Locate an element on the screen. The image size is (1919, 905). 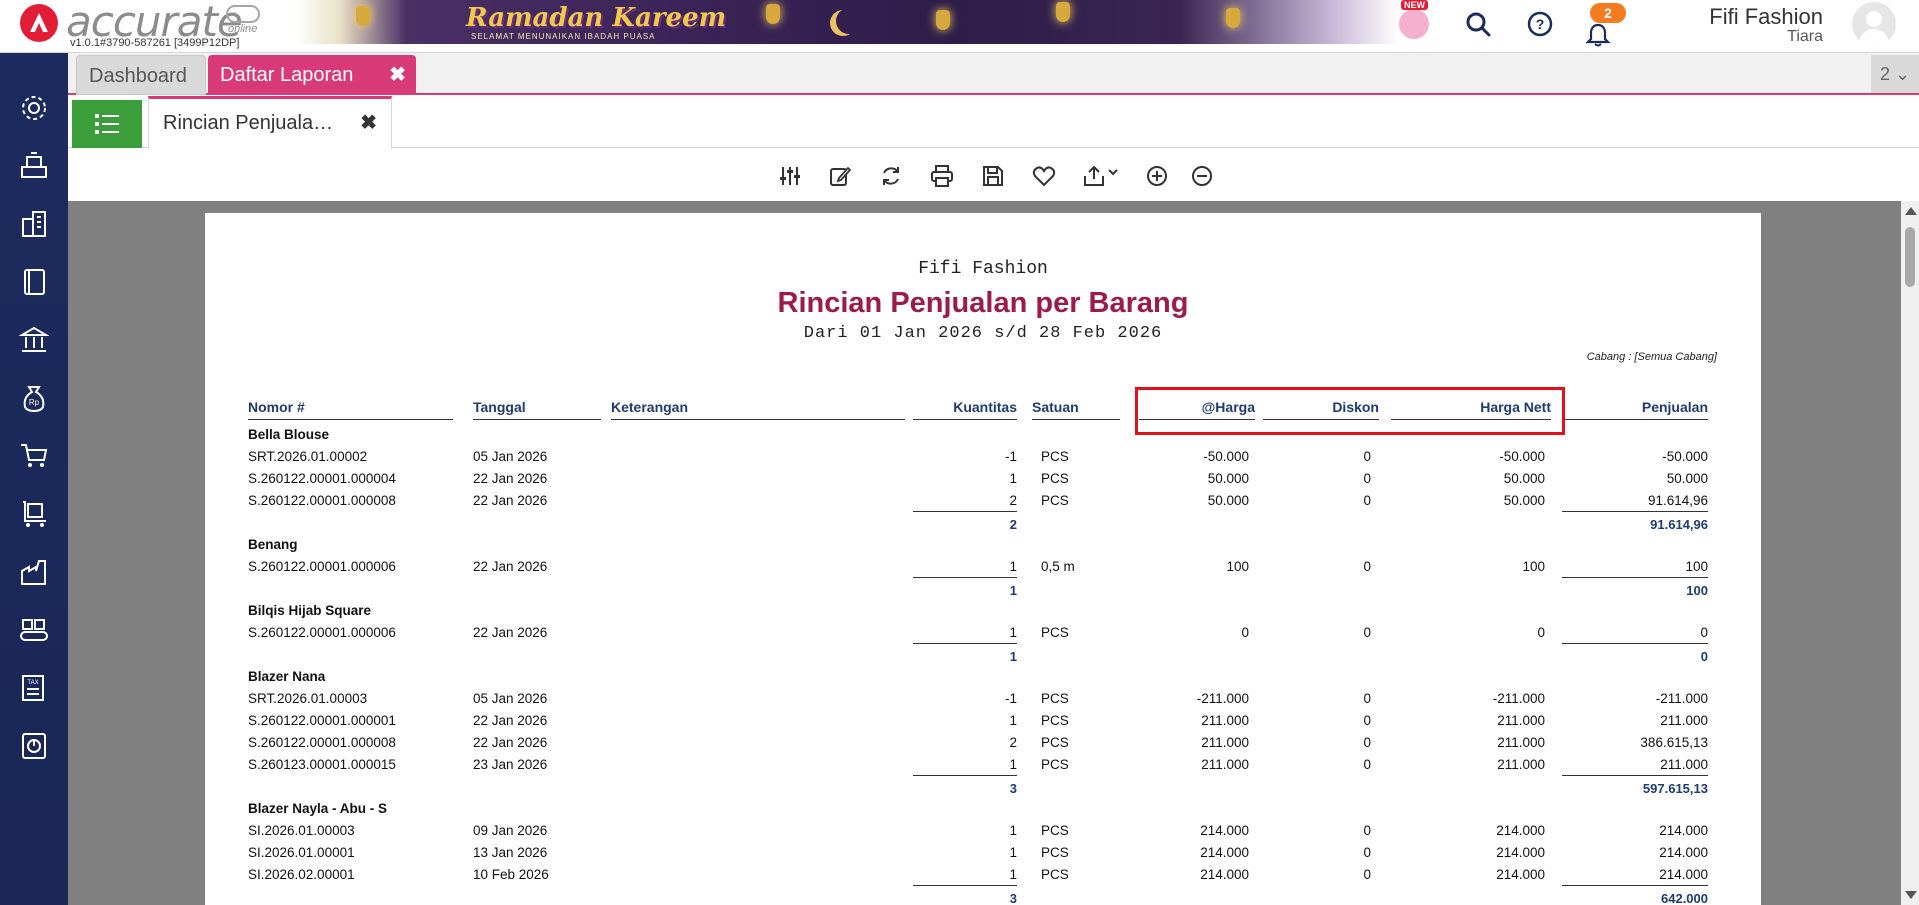
zoom-in-icon is located at coordinates (1157, 176).